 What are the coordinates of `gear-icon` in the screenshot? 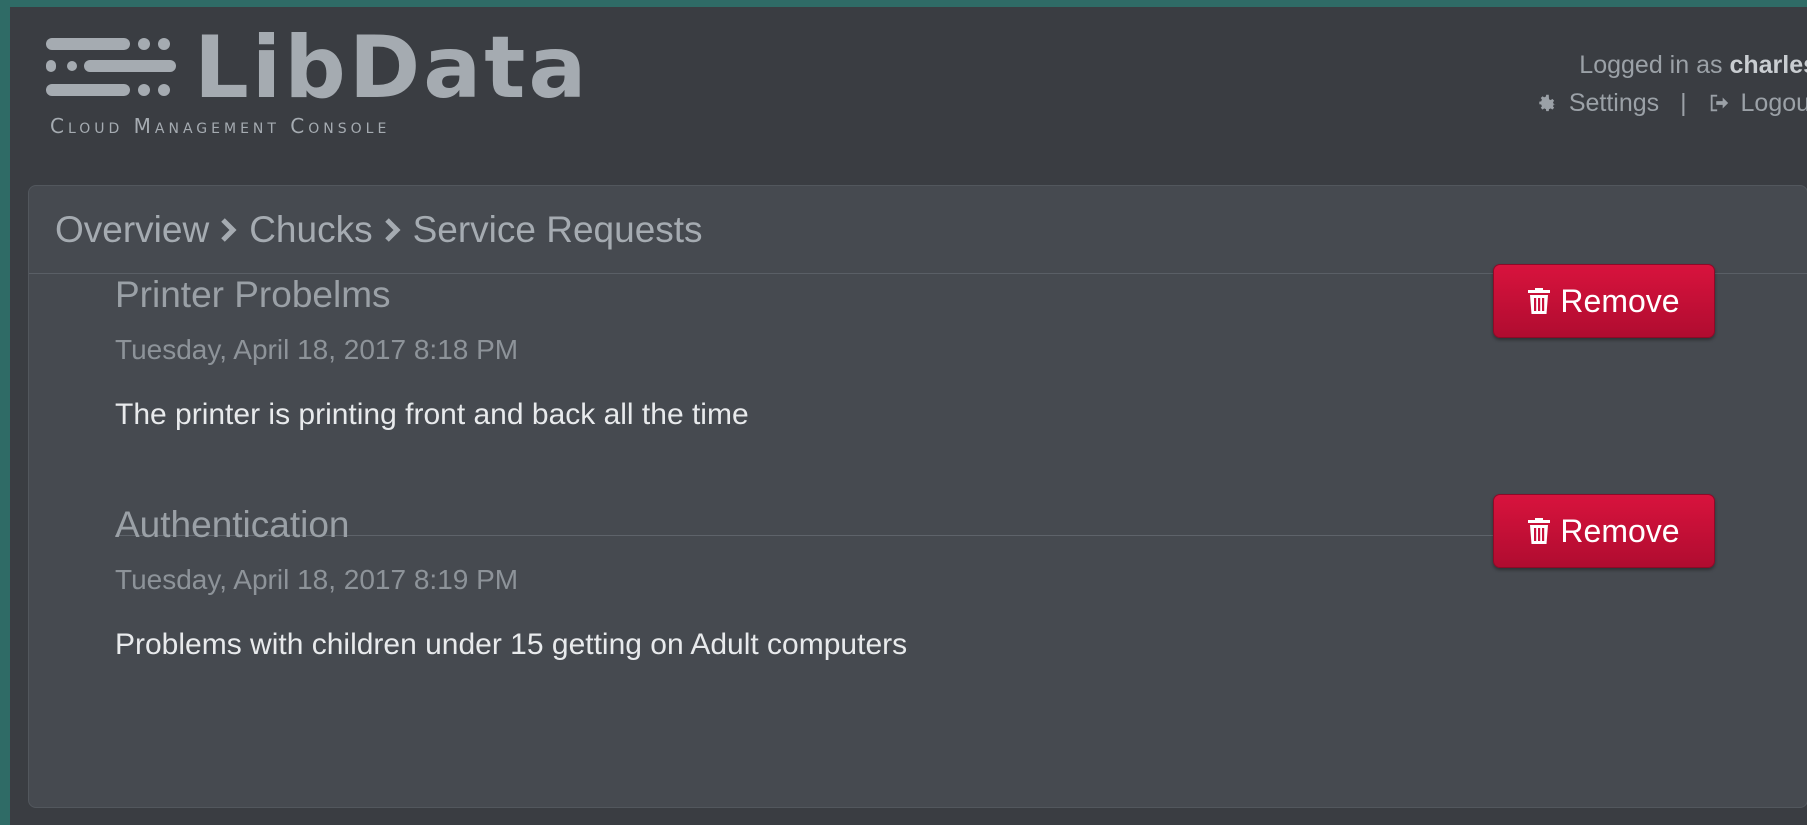 It's located at (1547, 103).